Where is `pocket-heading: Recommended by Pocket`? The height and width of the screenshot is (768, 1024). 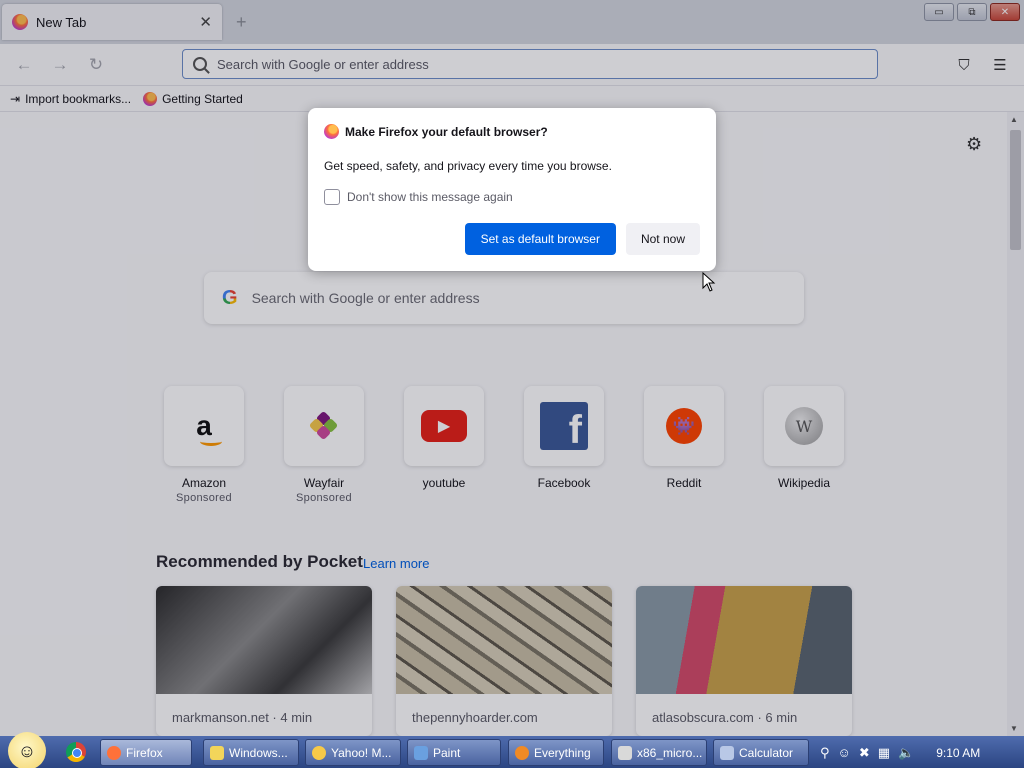 pocket-heading: Recommended by Pocket is located at coordinates (259, 561).